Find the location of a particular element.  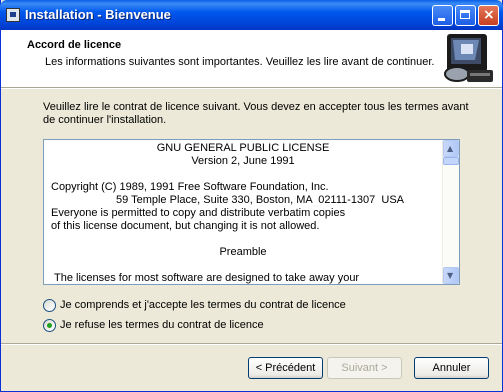

scroll-thumb is located at coordinates (451, 161).